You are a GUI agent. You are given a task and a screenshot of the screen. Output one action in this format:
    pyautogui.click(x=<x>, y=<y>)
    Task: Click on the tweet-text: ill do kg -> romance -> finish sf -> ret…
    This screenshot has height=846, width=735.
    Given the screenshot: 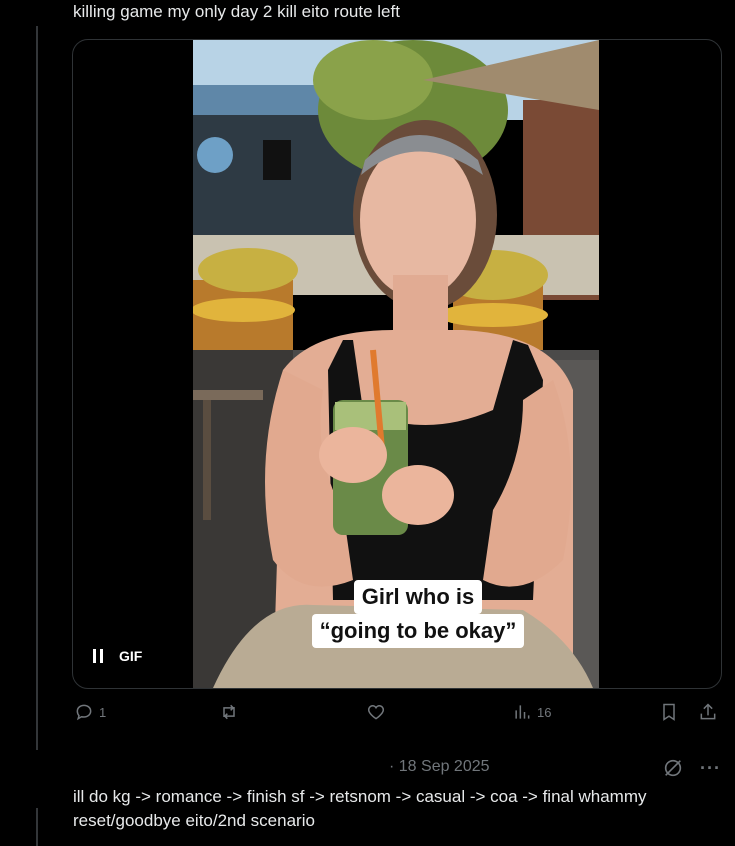 What is the action you would take?
    pyautogui.click(x=360, y=808)
    